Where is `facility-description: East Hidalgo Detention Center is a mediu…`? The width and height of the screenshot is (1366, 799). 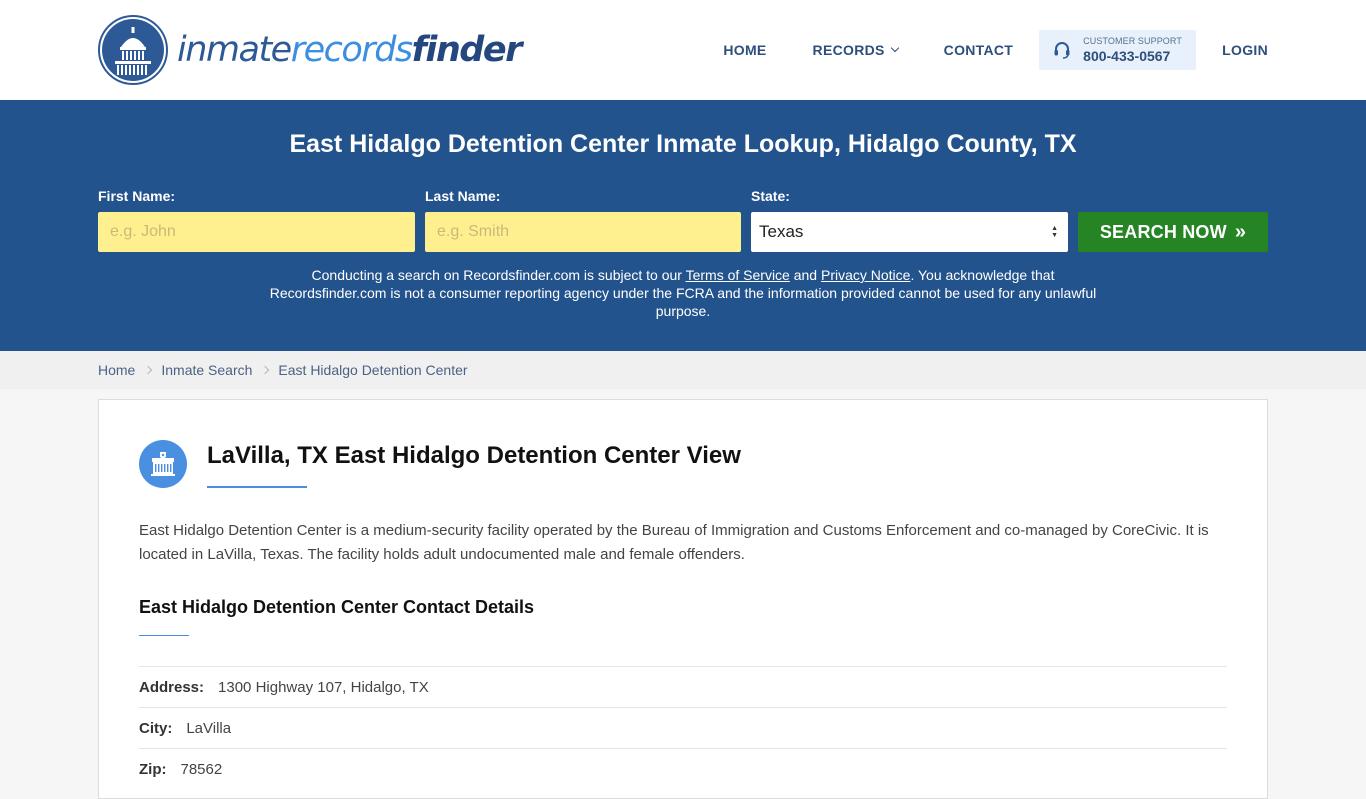 facility-description: East Hidalgo Detention Center is a mediu… is located at coordinates (674, 542).